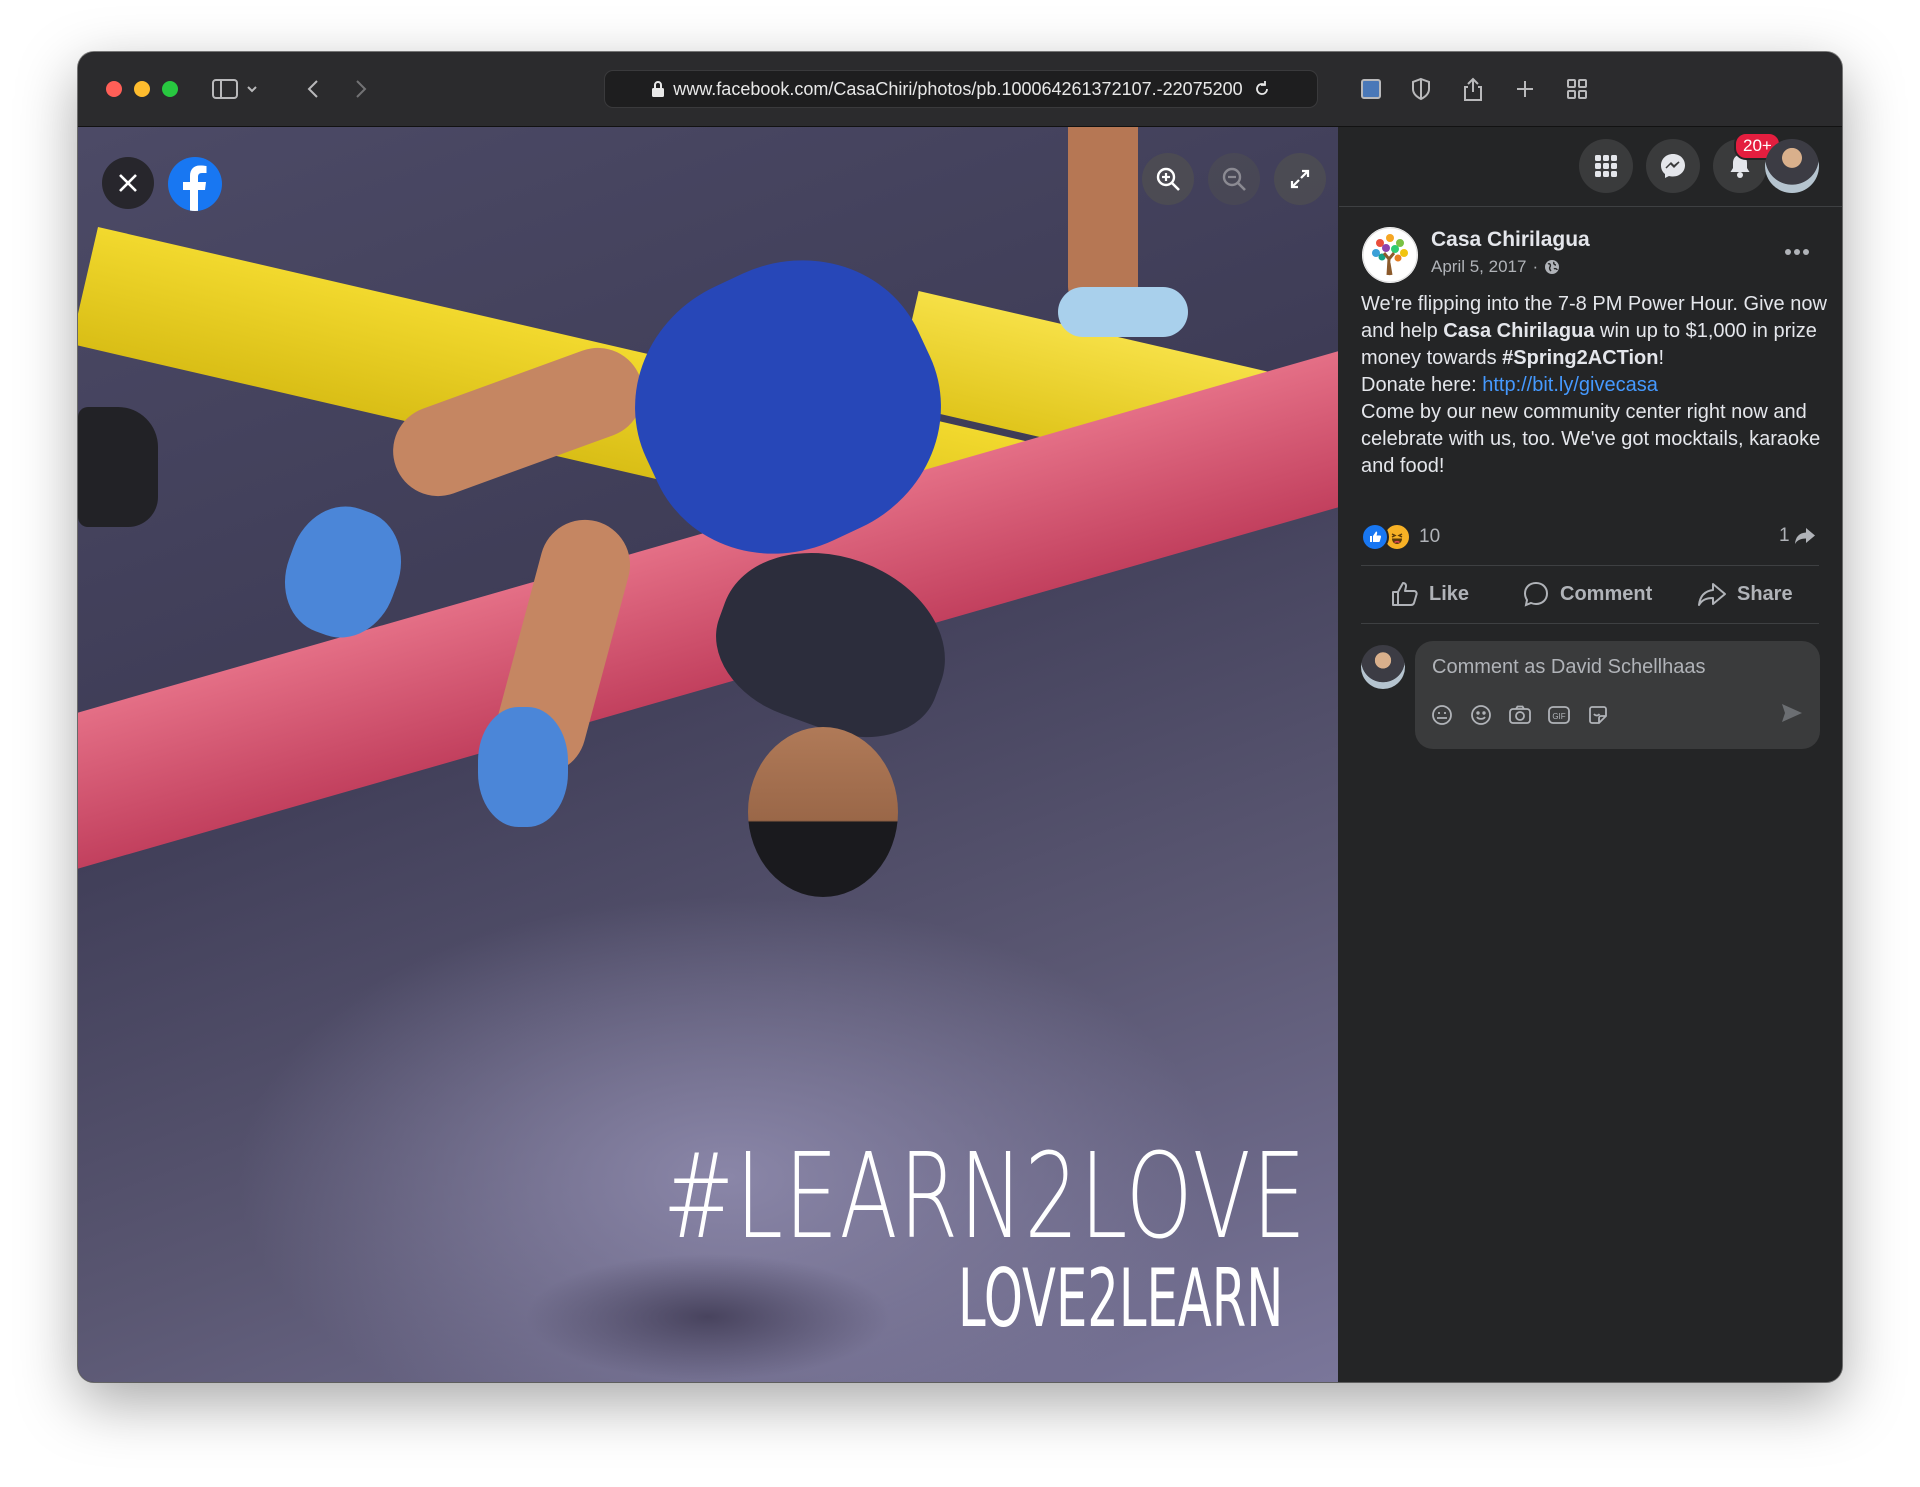 This screenshot has width=1920, height=1487. Describe the element at coordinates (142, 89) in the screenshot. I see `minimize-window-button` at that location.